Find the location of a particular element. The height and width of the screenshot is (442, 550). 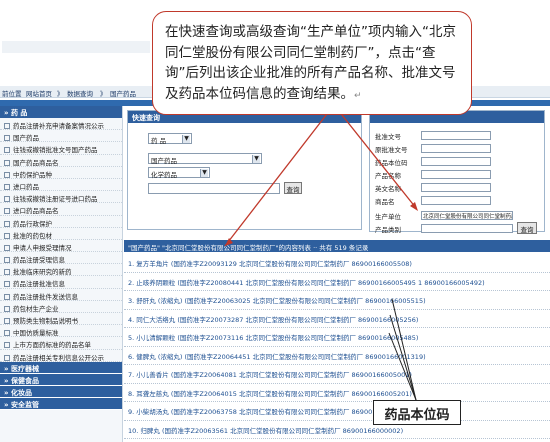

sidebar-item-label: 中国仿质量标准 is located at coordinates (36, 333).